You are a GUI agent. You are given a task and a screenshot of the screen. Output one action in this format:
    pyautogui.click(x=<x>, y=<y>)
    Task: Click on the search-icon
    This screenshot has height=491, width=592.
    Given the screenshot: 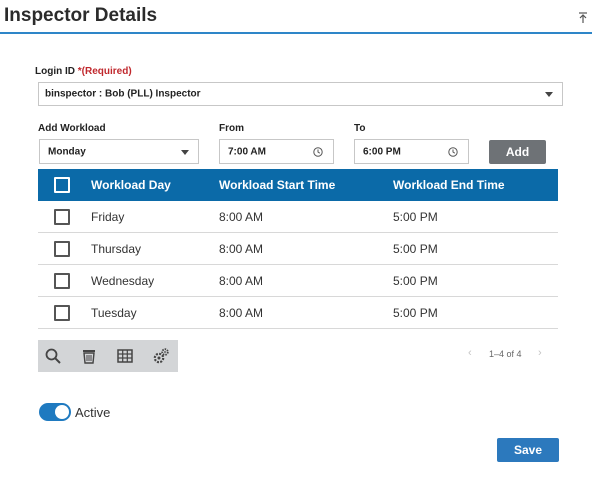 What is the action you would take?
    pyautogui.click(x=53, y=356)
    